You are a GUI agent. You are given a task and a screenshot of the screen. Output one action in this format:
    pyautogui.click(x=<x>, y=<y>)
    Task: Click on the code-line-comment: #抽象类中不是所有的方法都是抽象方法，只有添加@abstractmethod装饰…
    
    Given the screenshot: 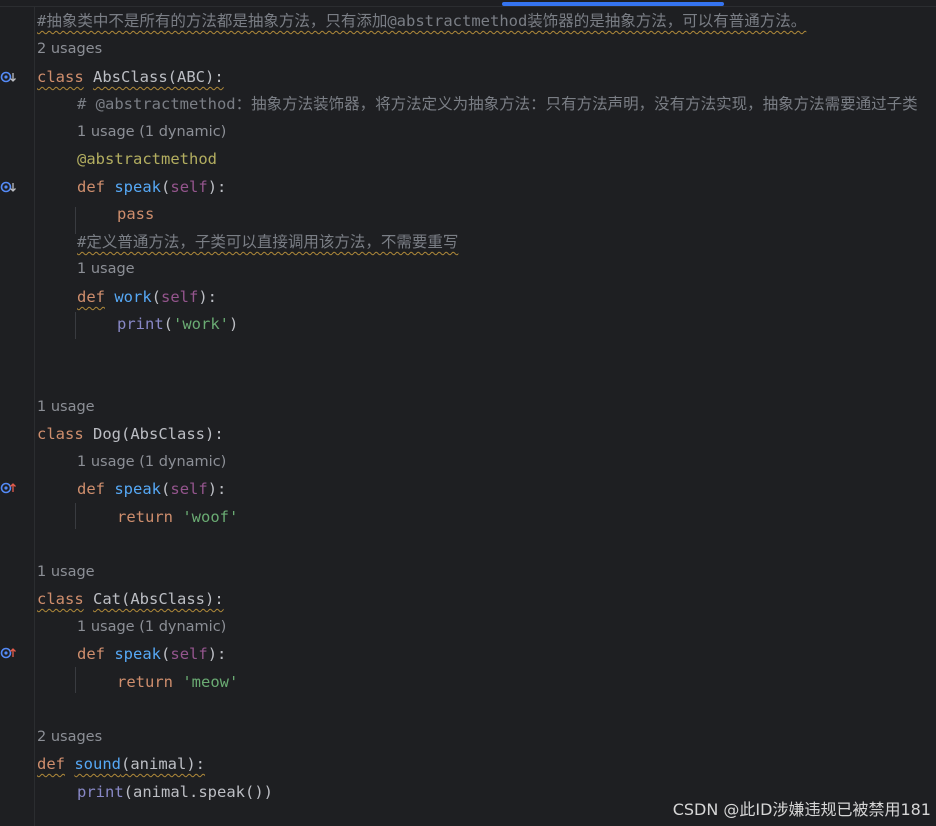 What is the action you would take?
    pyautogui.click(x=421, y=21)
    